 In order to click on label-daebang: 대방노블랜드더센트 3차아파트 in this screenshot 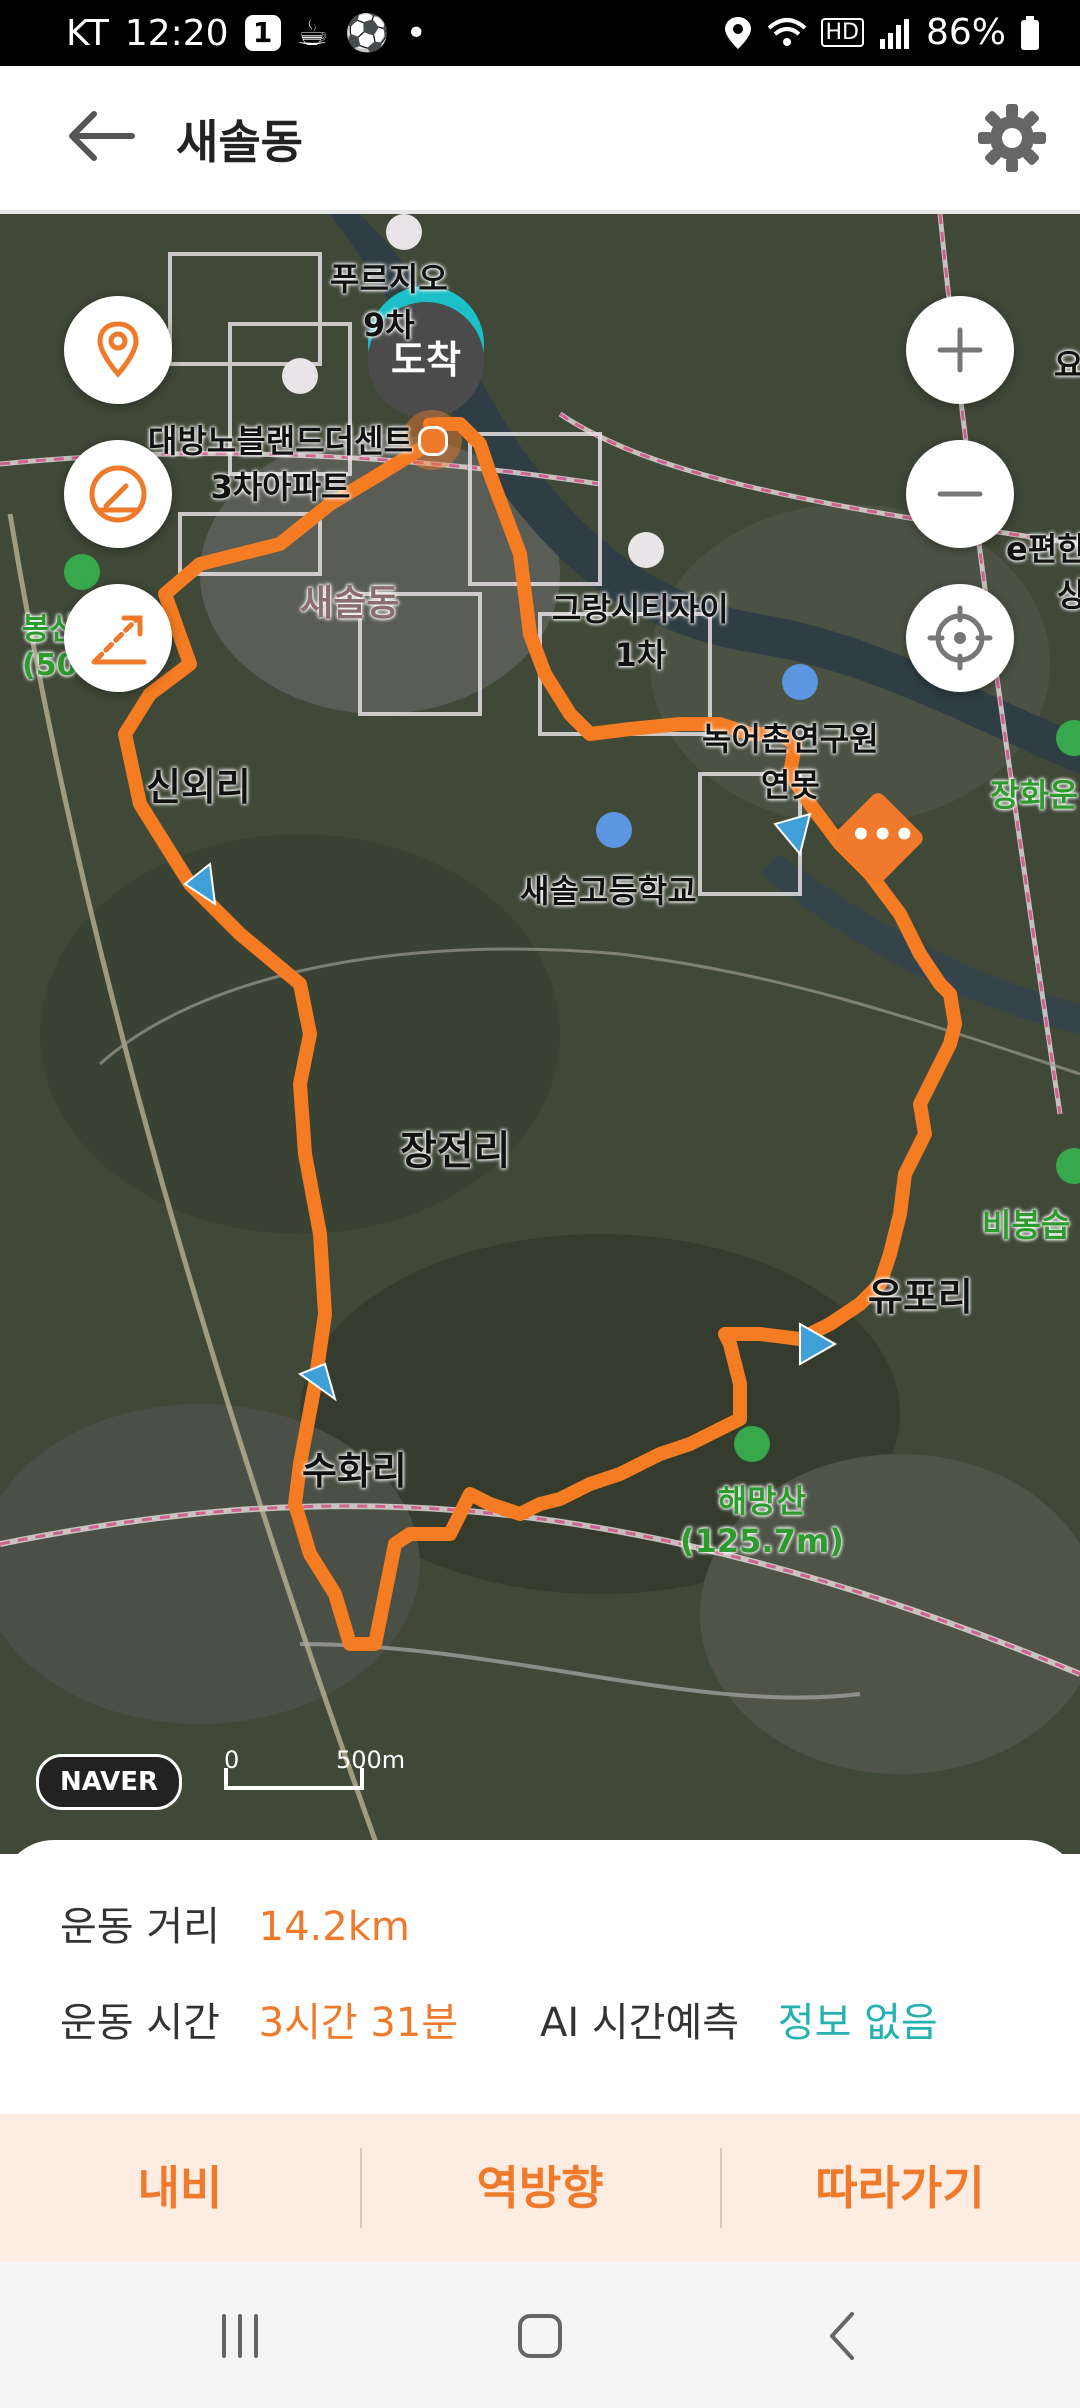, I will do `click(280, 464)`.